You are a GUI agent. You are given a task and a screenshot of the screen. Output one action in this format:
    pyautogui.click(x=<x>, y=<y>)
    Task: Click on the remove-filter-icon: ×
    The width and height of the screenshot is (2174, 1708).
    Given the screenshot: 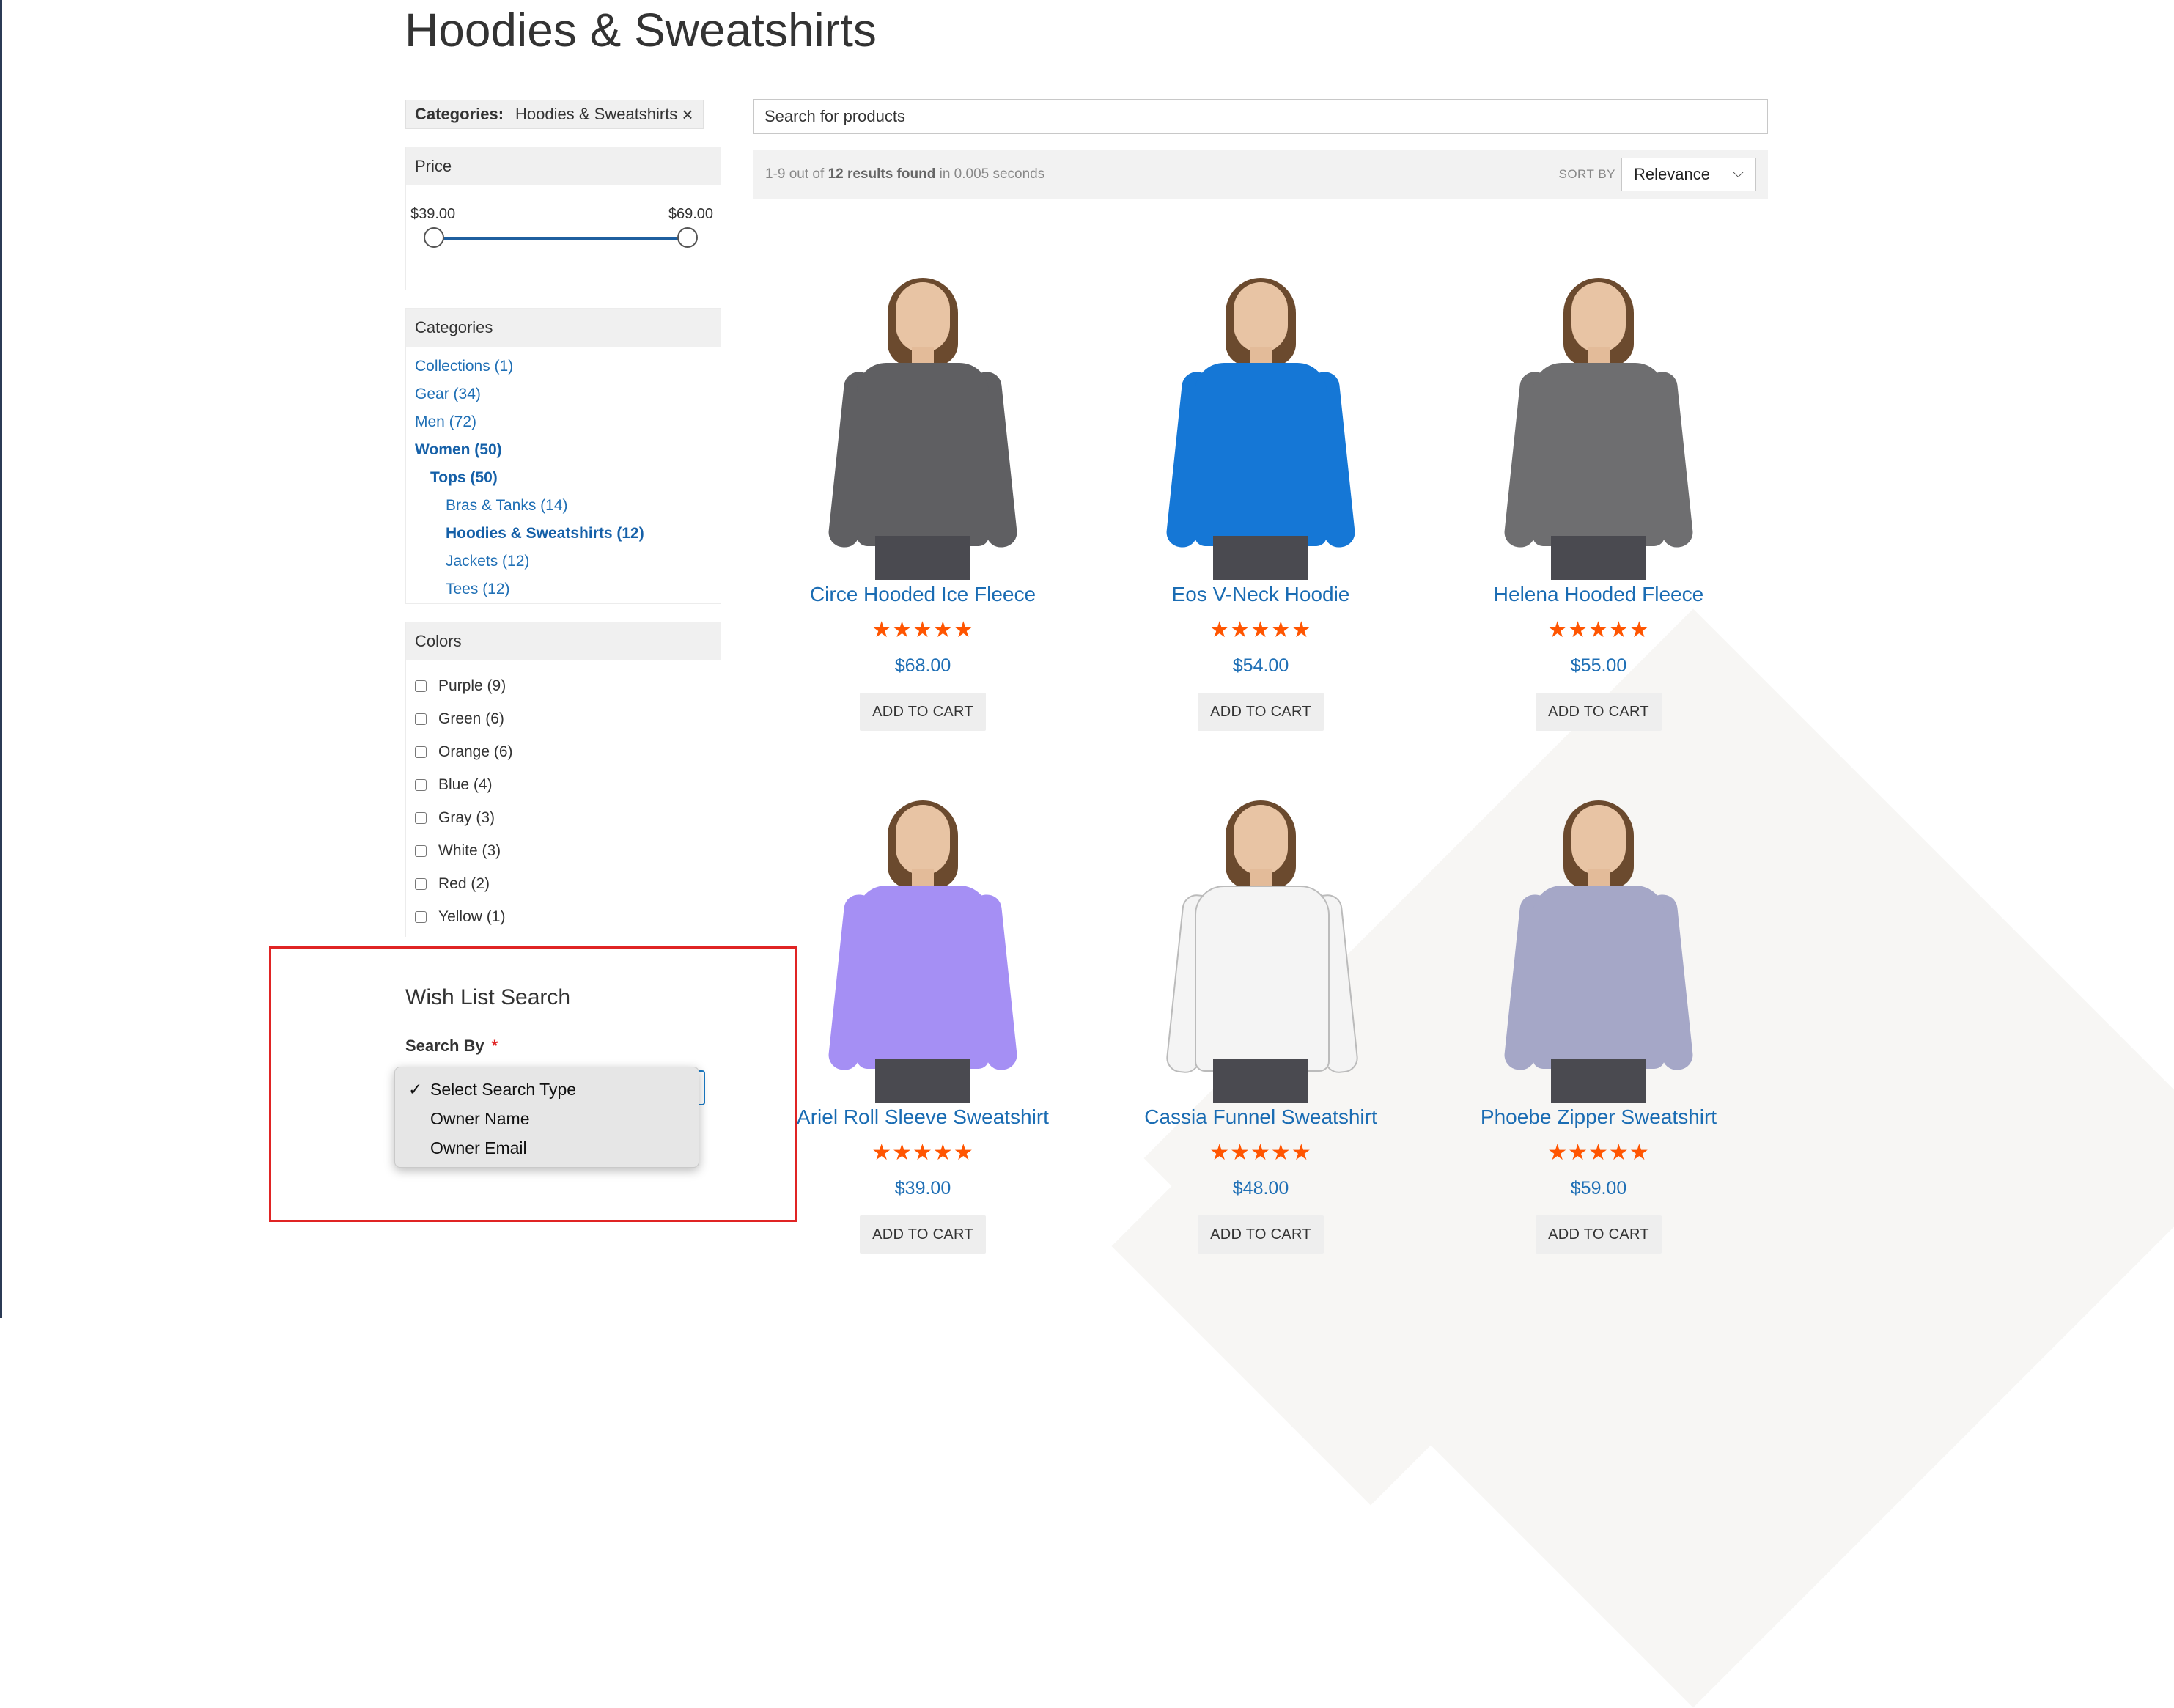 What is the action you would take?
    pyautogui.click(x=687, y=115)
    